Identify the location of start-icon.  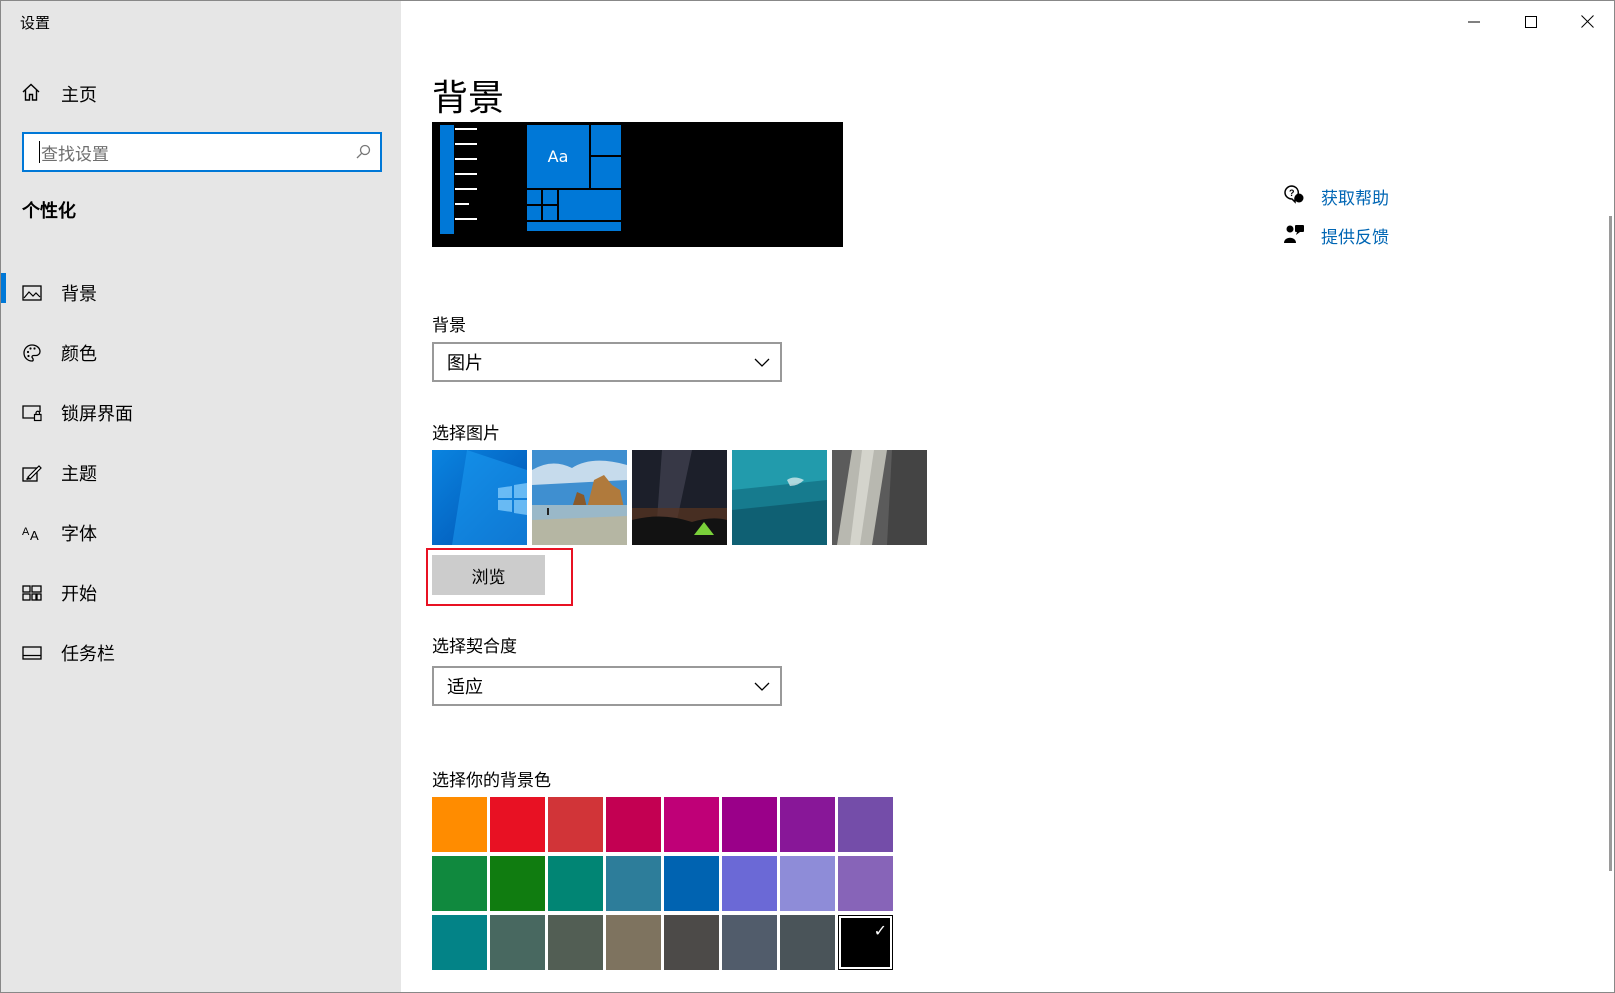
(32, 593).